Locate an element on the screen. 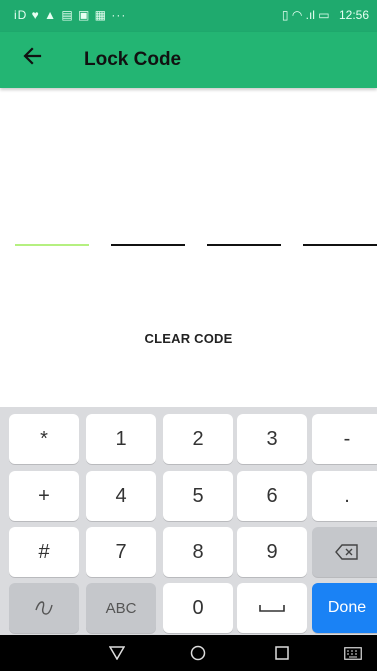 This screenshot has height=671, width=377. backspace-key is located at coordinates (344, 552).